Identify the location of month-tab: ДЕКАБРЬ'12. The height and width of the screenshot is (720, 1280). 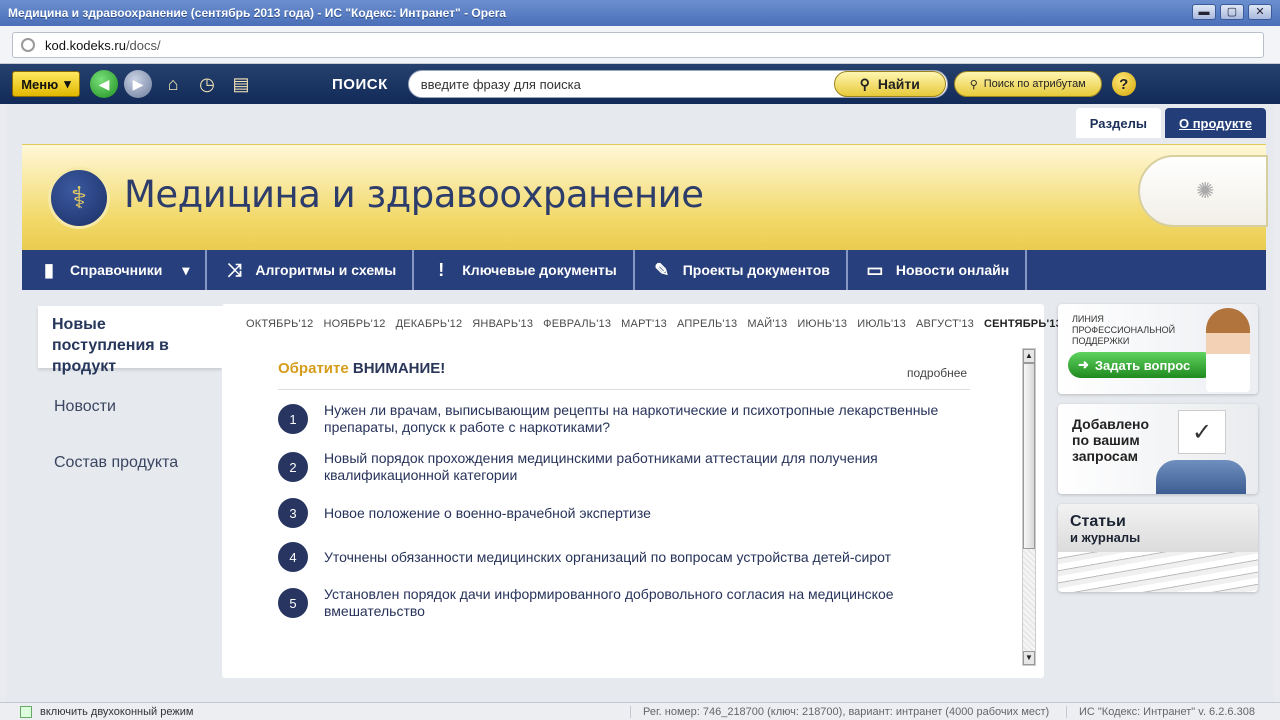
(429, 324).